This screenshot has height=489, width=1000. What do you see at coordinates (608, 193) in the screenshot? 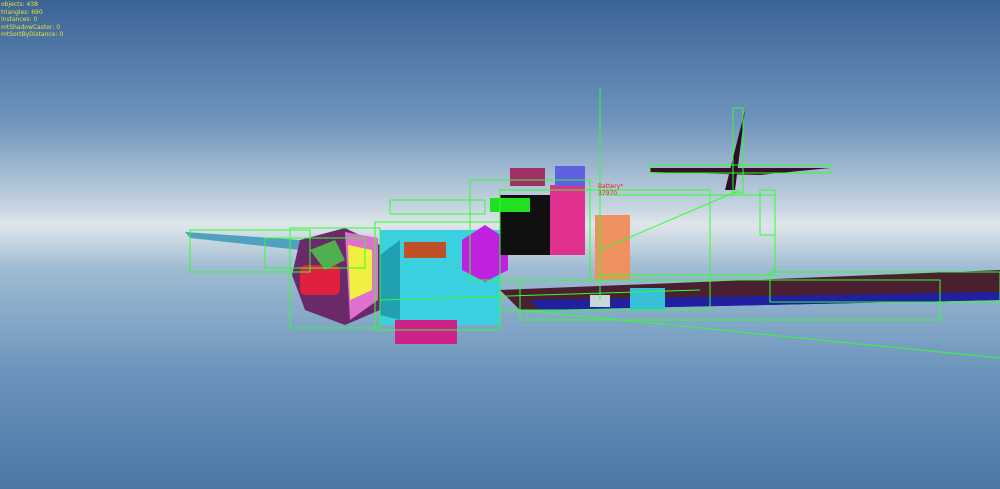
I see `object-label-id: 37970` at bounding box center [608, 193].